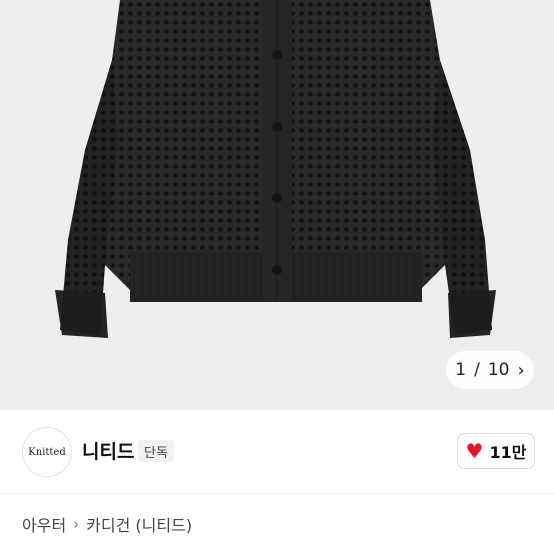 This screenshot has height=554, width=554. Describe the element at coordinates (498, 370) in the screenshot. I see `image-counter-total: 10` at that location.